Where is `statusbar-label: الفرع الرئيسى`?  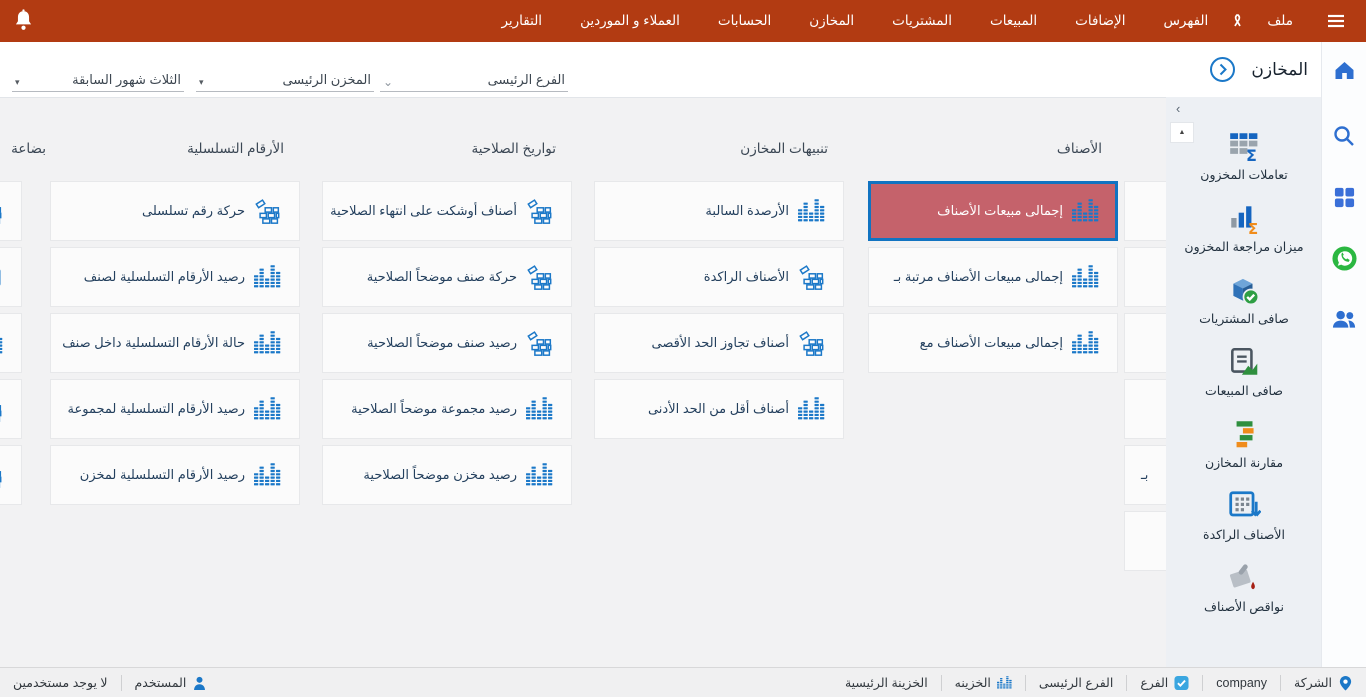 statusbar-label: الفرع الرئيسى is located at coordinates (1076, 683).